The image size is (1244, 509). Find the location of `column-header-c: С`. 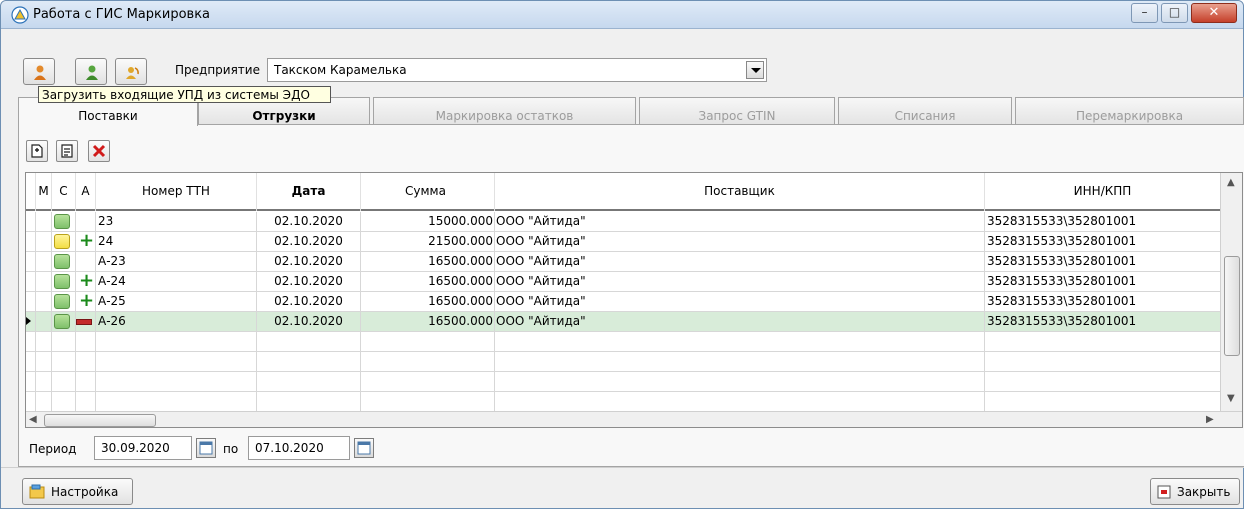

column-header-c: С is located at coordinates (64, 192).